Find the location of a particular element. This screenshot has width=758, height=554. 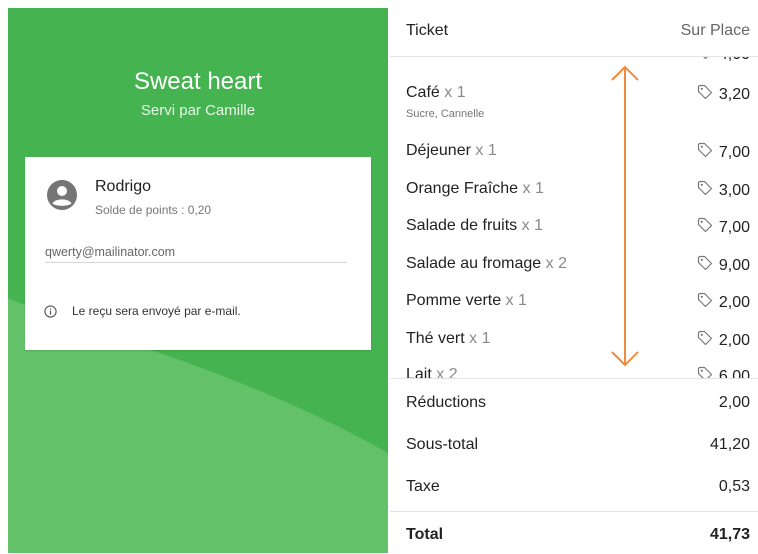

ticket-item: Salade au fromage x 2 9,00 is located at coordinates (578, 264).